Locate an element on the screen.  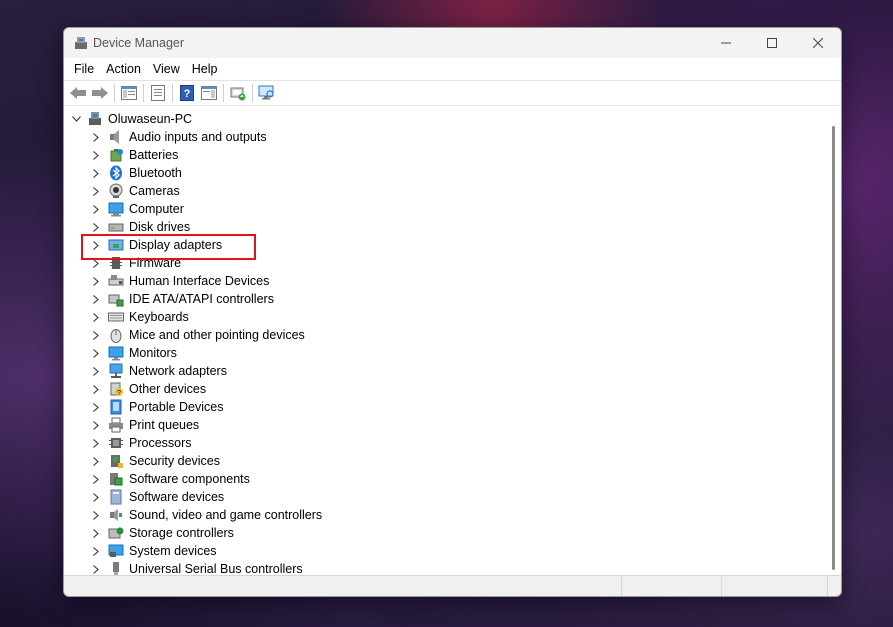
show-hide-console-tree-button is located at coordinates (129, 93).